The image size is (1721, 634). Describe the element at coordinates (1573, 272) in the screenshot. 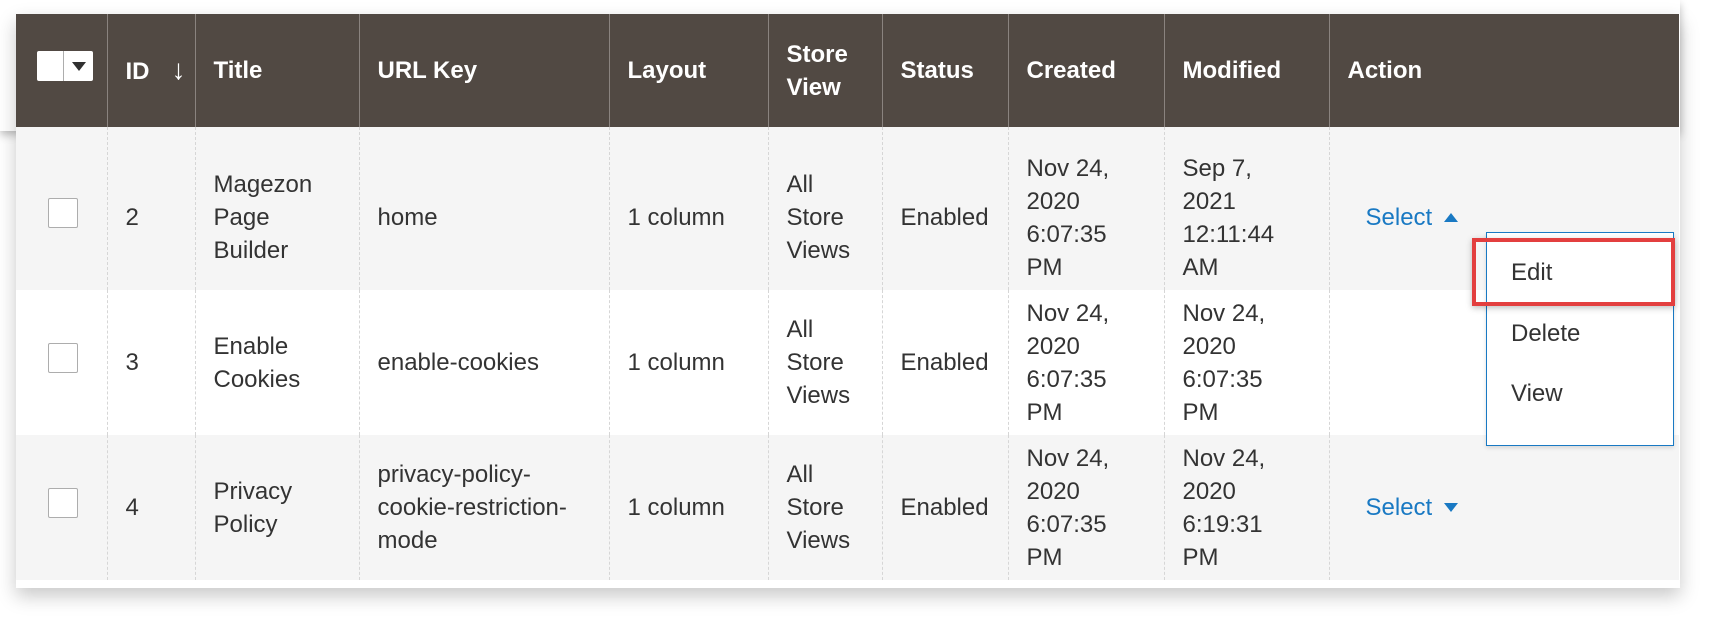

I see `highlight-edit-box` at that location.